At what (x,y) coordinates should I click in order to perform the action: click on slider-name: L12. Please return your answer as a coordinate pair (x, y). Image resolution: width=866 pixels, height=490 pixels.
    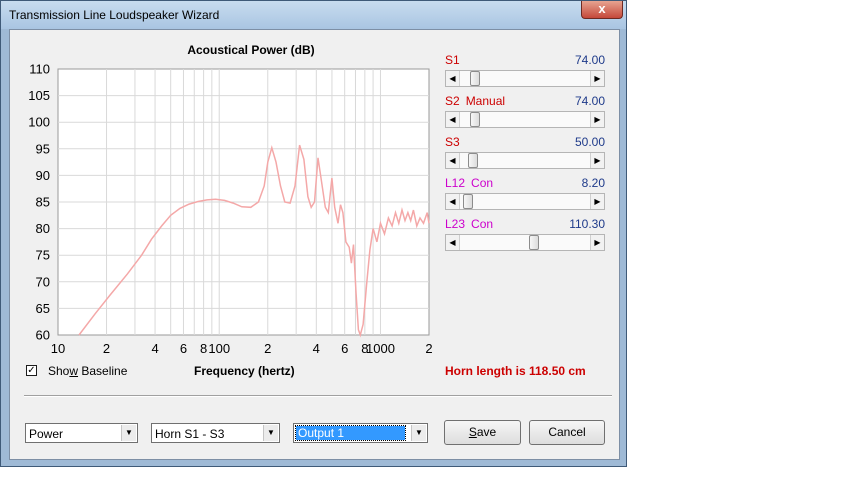
    Looking at the image, I should click on (455, 183).